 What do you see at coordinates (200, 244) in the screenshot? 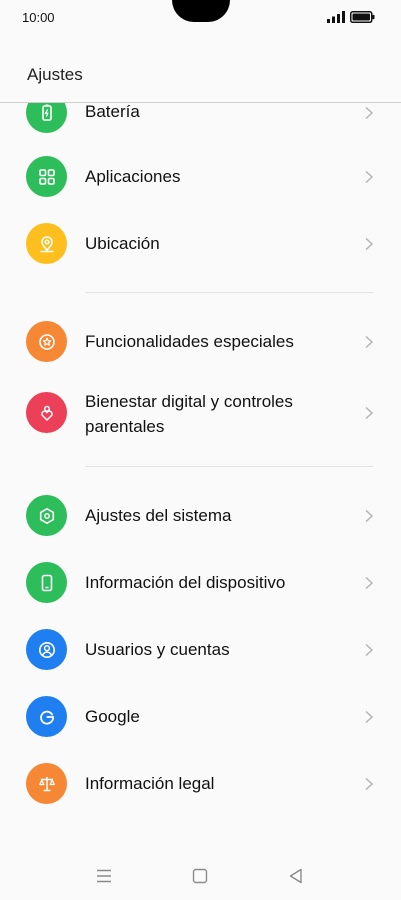
I see `settings-item-ubicacion: Ubicación` at bounding box center [200, 244].